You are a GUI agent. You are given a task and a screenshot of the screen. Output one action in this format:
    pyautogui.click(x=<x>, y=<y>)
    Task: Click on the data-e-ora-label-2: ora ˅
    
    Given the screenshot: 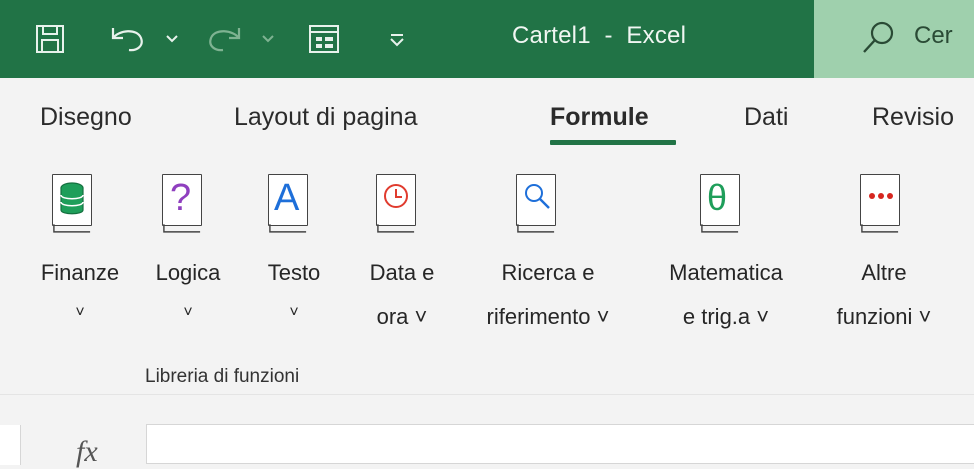 What is the action you would take?
    pyautogui.click(x=402, y=316)
    